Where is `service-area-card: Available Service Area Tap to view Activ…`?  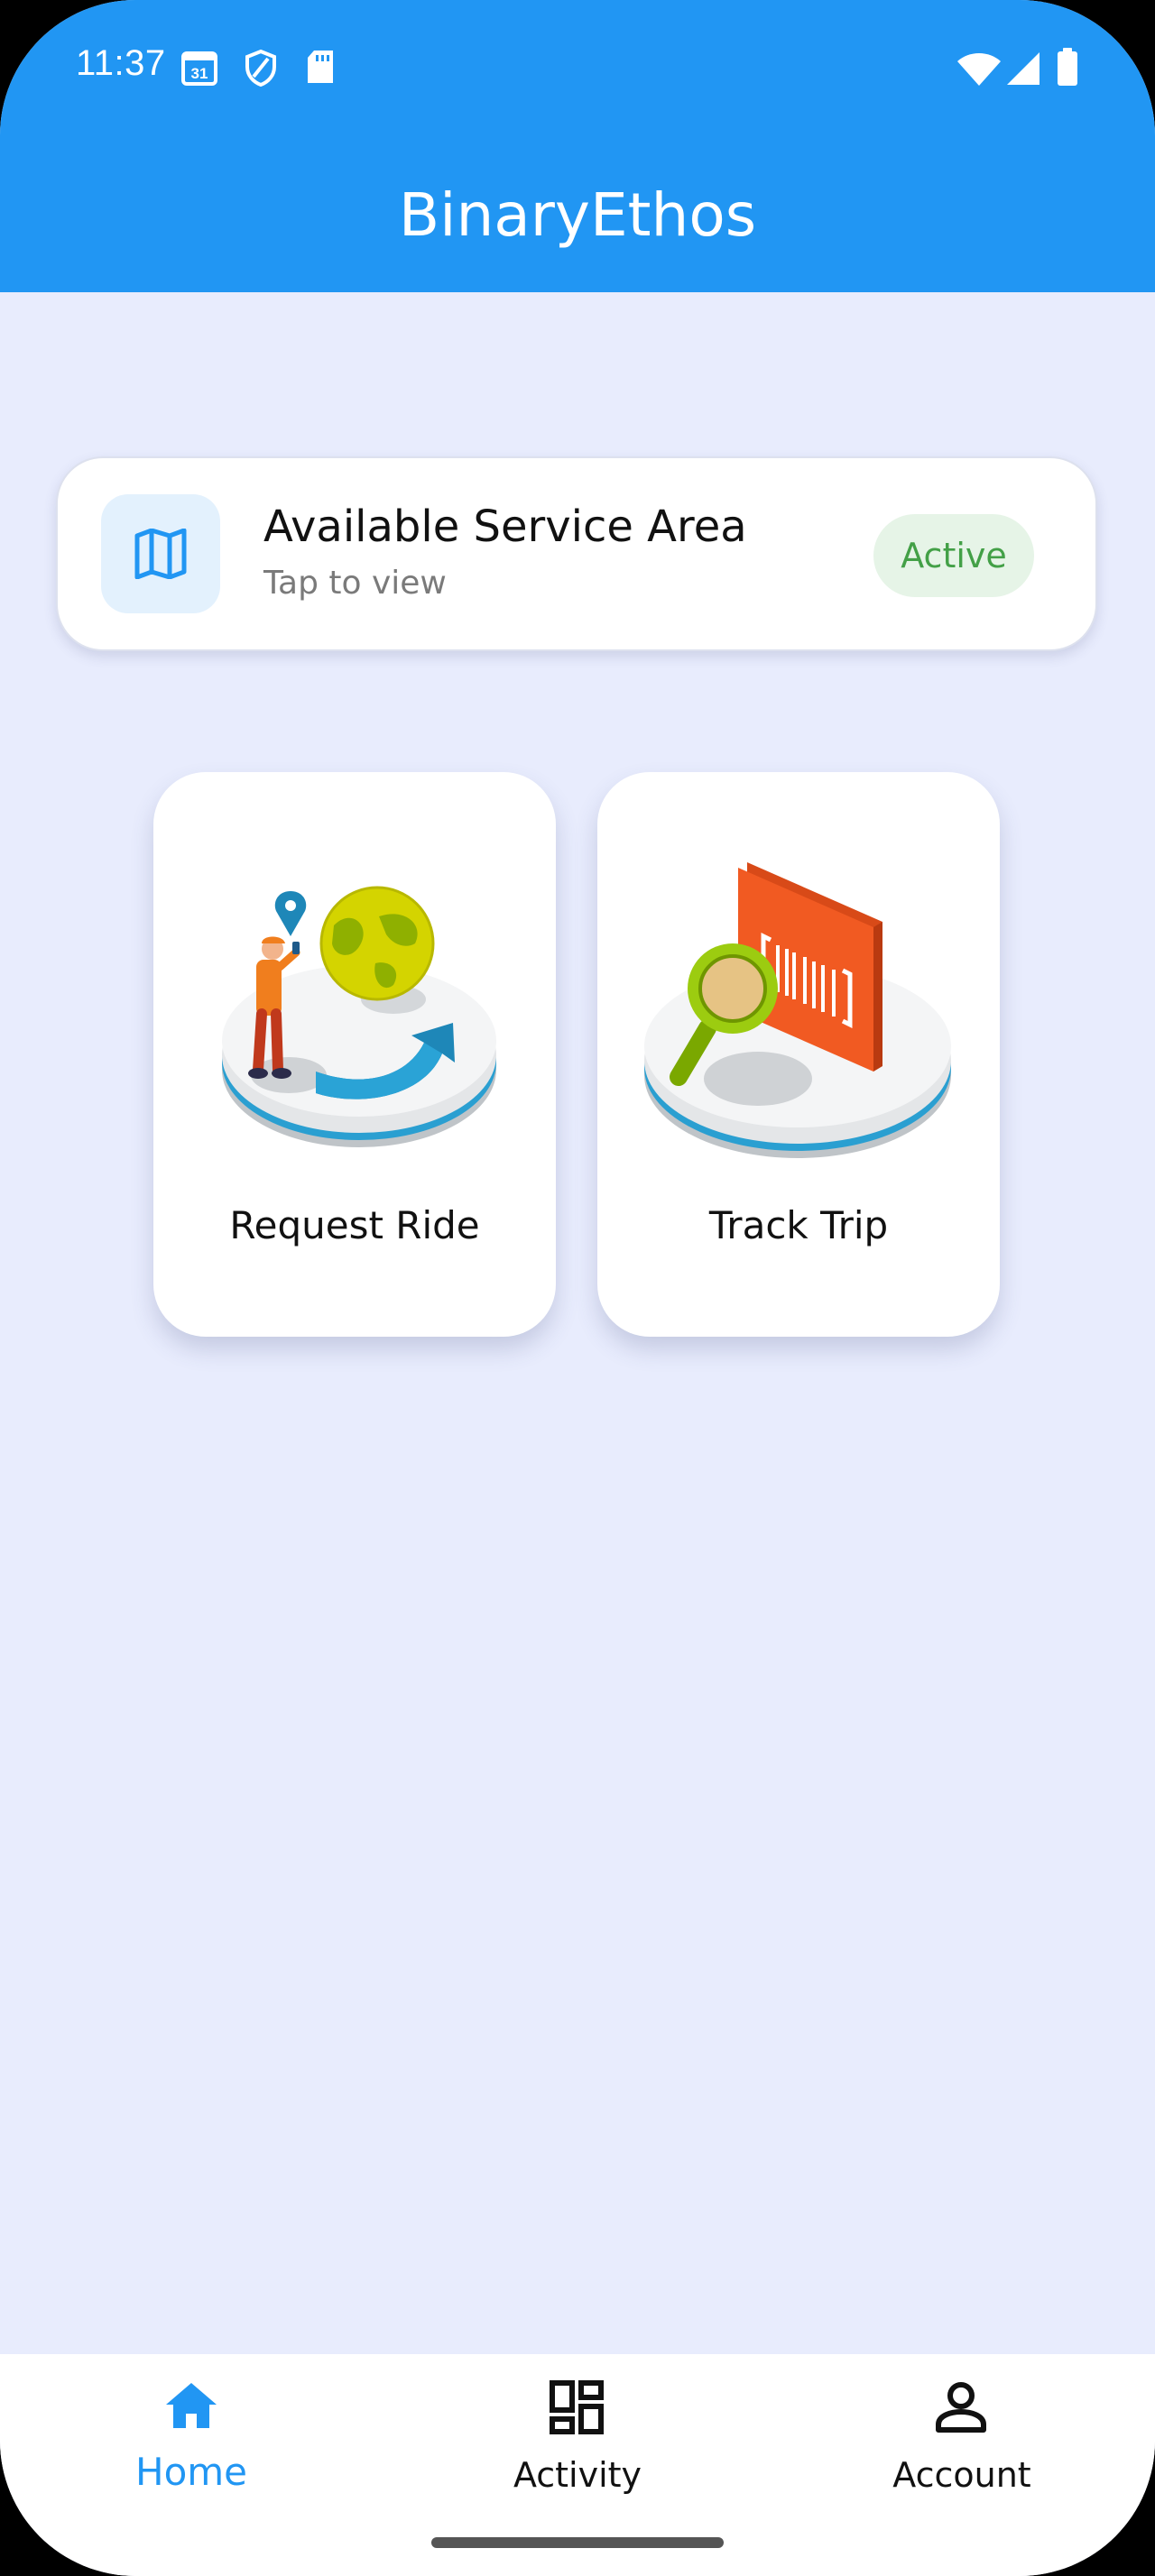 service-area-card: Available Service Area Tap to view Activ… is located at coordinates (576, 553).